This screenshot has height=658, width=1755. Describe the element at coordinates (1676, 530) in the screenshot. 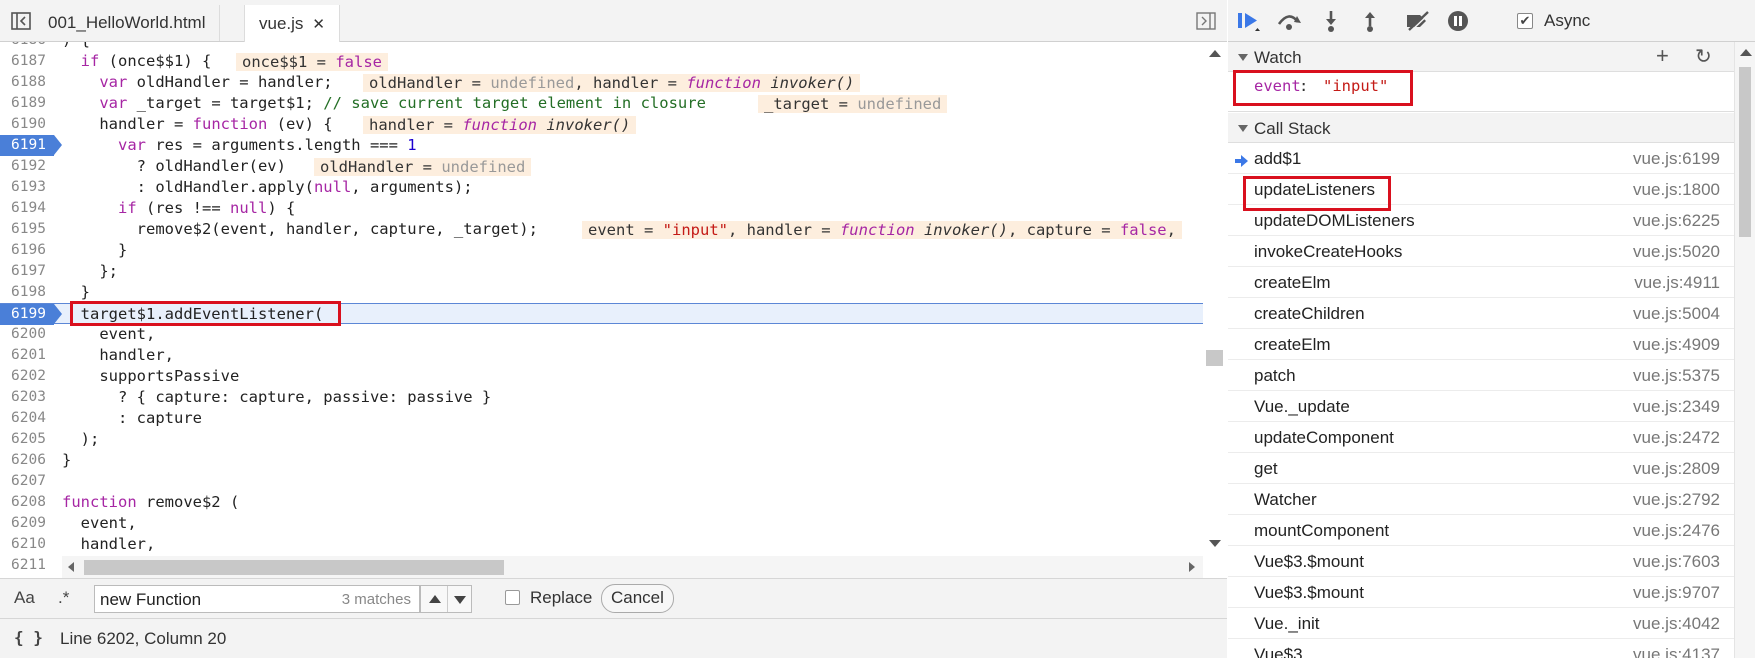

I see `call-frame-location: vue.js:2476` at that location.